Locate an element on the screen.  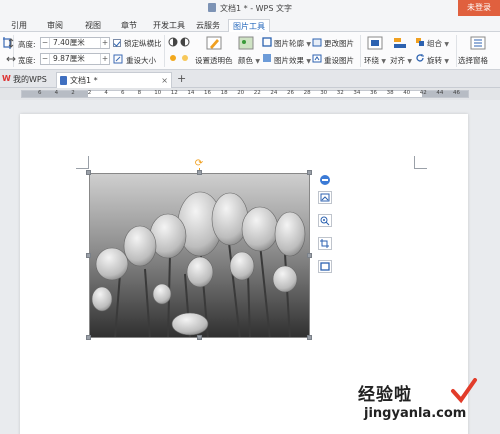
title-bar: 文档1 * - WPS 文字 未登录 is located at coordinates (250, 9).